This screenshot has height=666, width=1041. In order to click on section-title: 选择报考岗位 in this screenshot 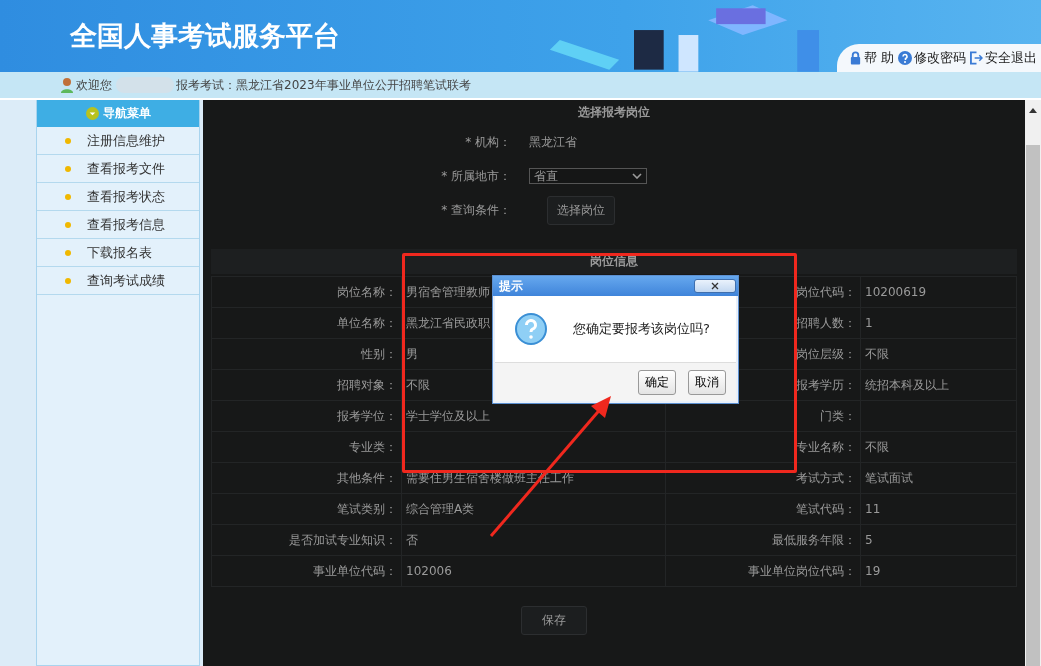, I will do `click(614, 112)`.